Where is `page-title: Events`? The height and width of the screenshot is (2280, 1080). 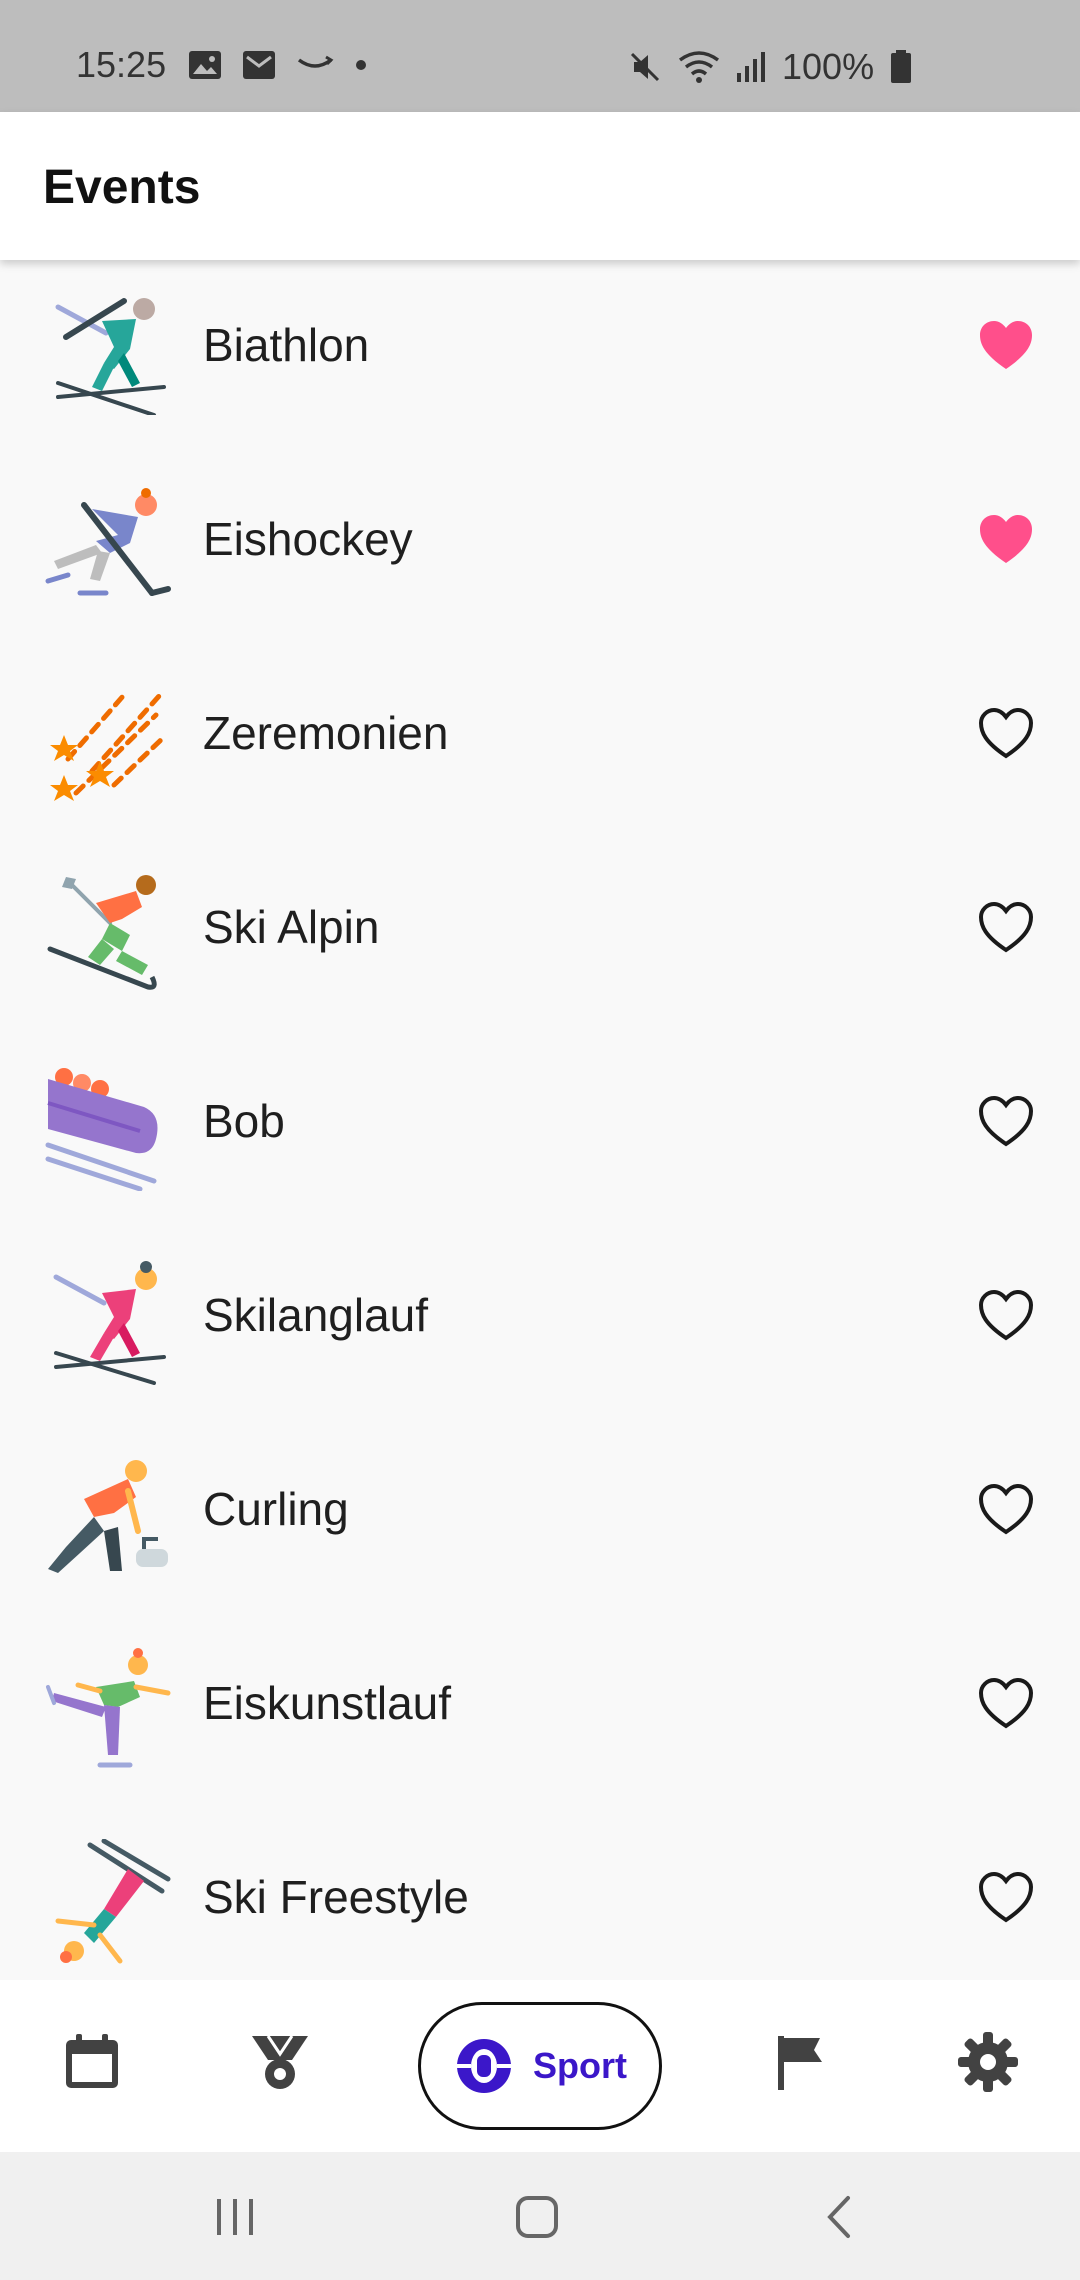
page-title: Events is located at coordinates (122, 187).